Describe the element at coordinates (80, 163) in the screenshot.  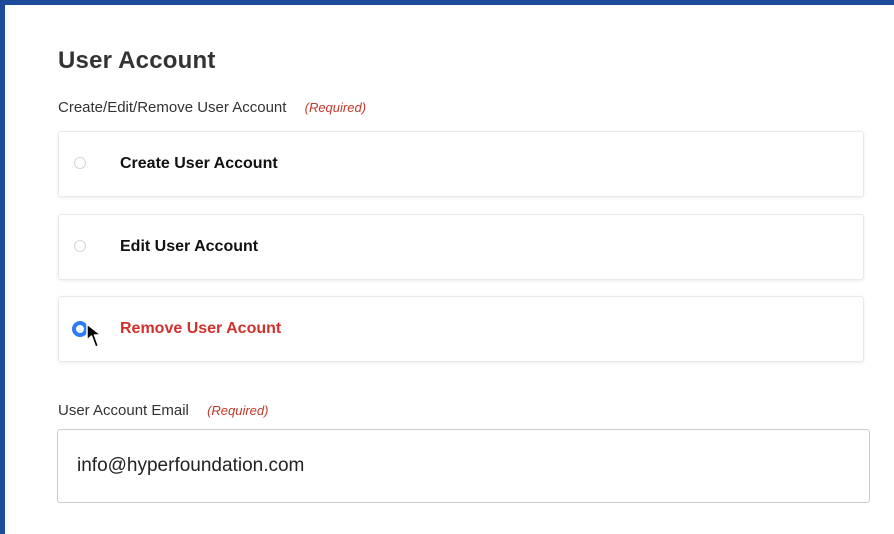
I see `radio-button-create-user-account` at that location.